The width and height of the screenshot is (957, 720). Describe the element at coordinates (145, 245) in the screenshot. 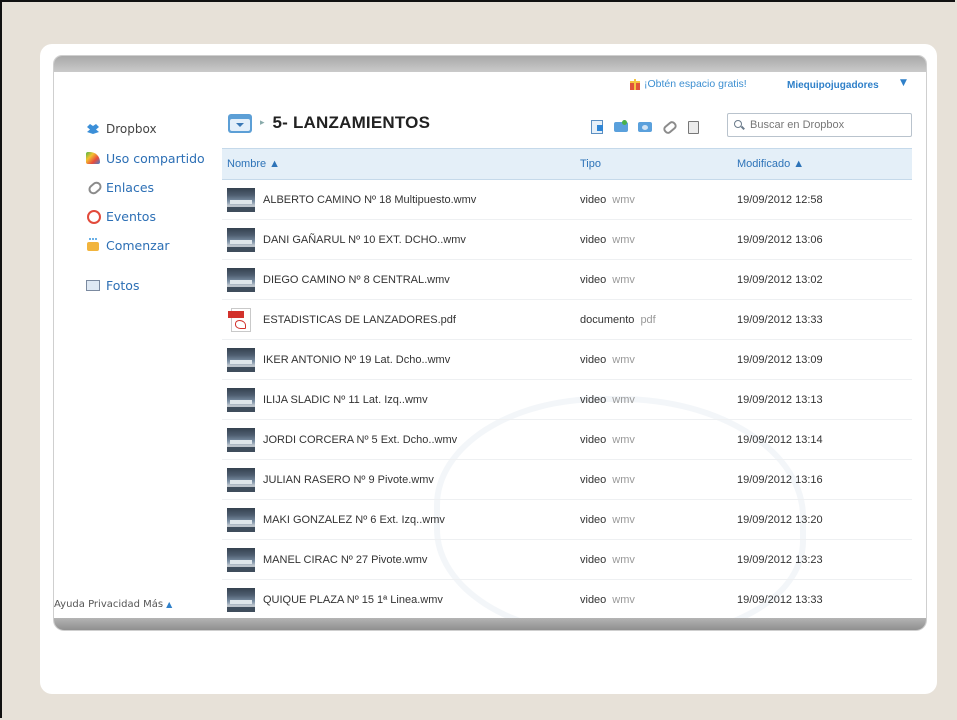

I see `sidebar-item-get-started: Comenzar` at that location.